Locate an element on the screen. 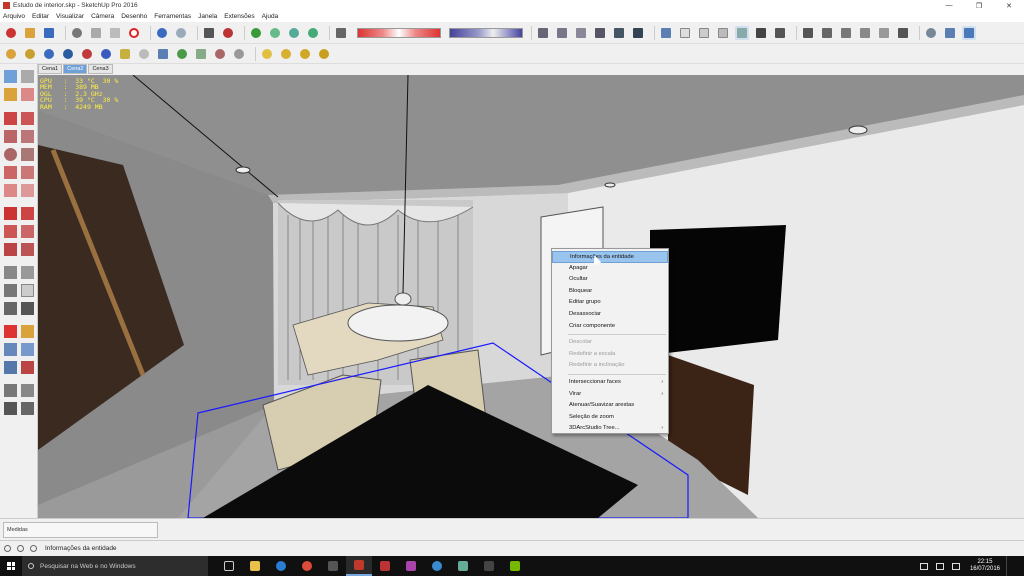 Image resolution: width=1024 pixels, height=576 pixels. position-camera-tool-icon is located at coordinates (10, 390).